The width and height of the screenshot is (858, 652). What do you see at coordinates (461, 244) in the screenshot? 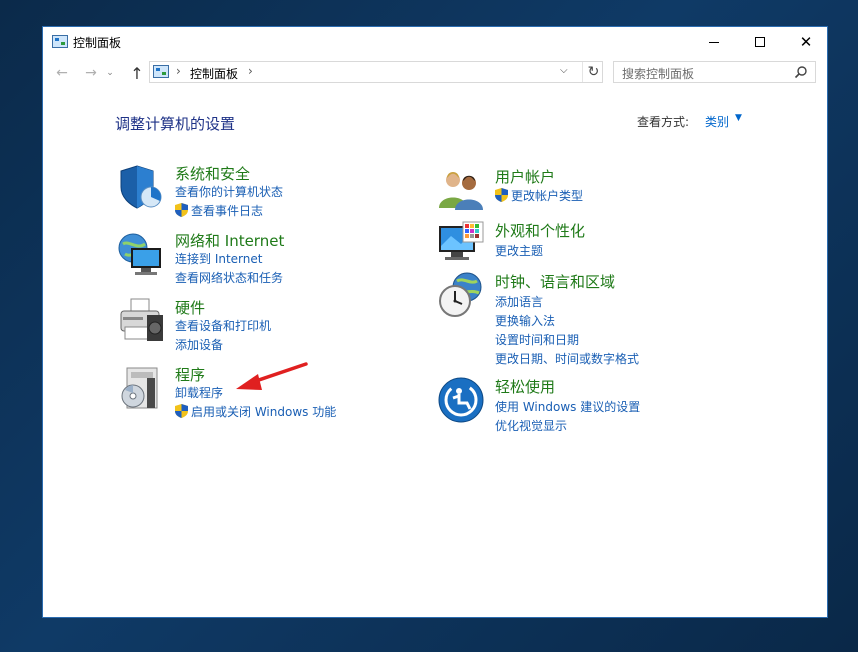
I see `monitor-palette-icon` at bounding box center [461, 244].